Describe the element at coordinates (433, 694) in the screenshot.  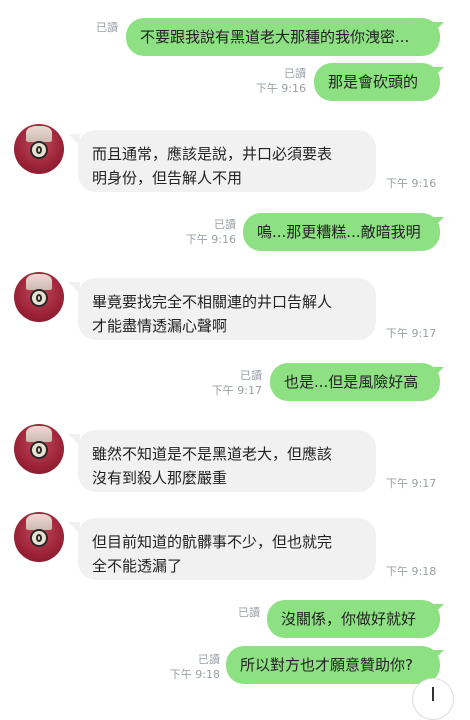
I see `arrow-down-icon` at that location.